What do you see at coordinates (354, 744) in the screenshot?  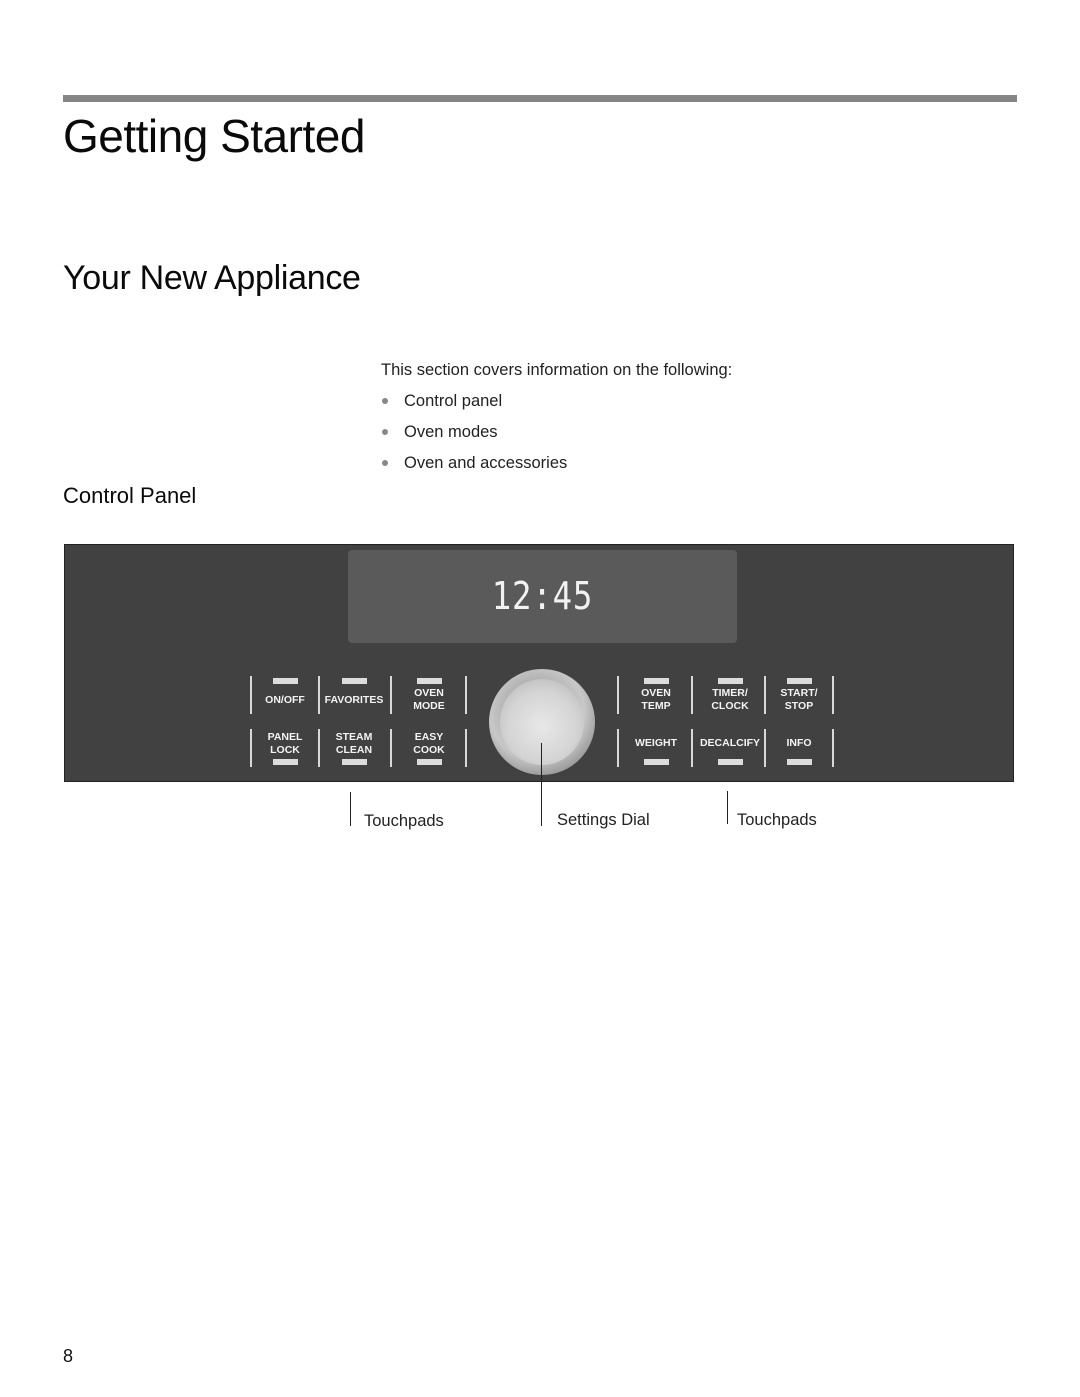 I see `touchpad-steam-clean: STEAM CLEAN` at bounding box center [354, 744].